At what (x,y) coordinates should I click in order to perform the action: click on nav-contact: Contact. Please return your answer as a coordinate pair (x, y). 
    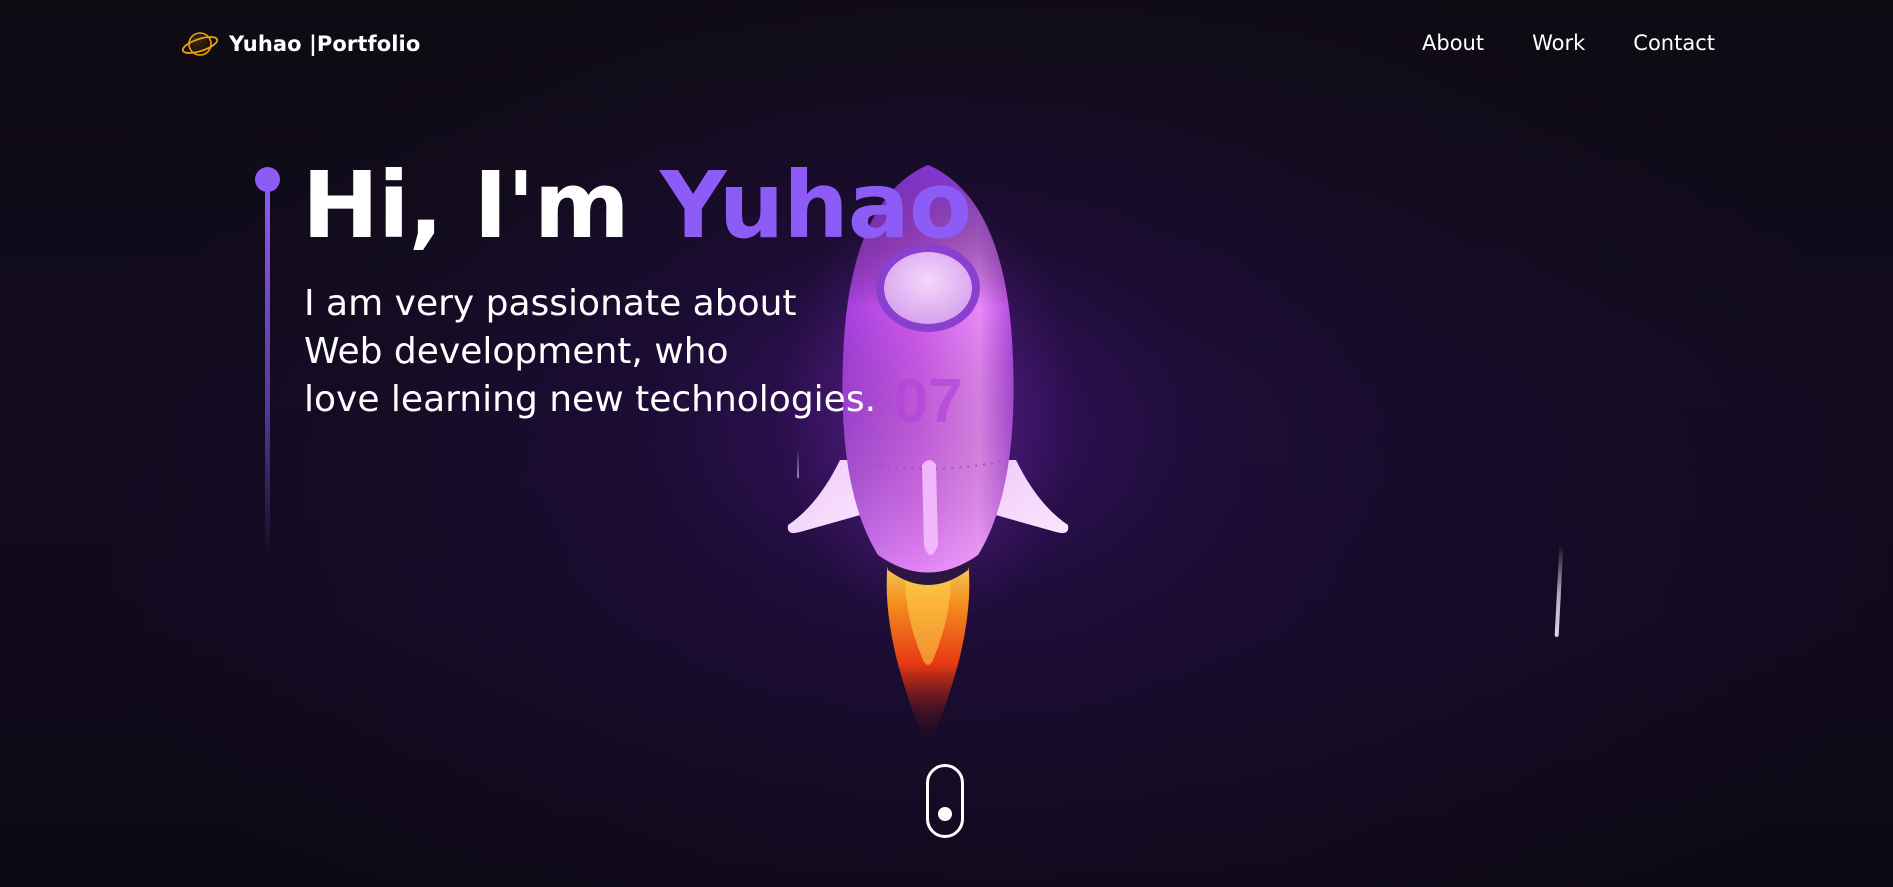
    Looking at the image, I should click on (1674, 43).